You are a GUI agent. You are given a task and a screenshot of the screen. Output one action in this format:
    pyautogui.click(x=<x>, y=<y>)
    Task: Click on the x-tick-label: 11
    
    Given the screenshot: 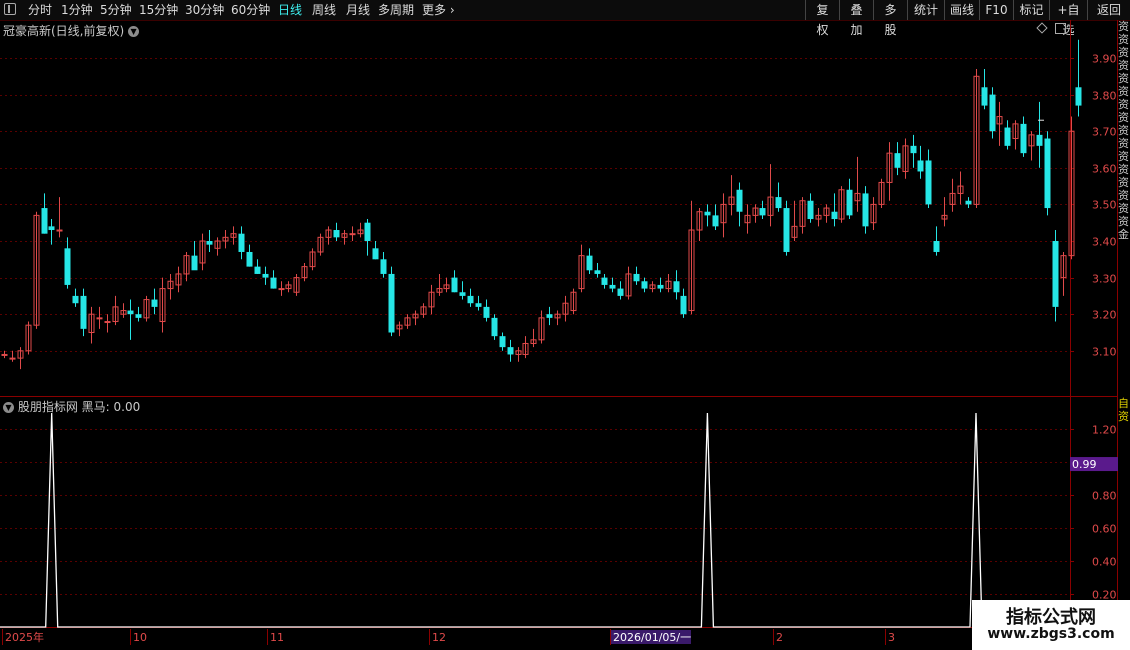 What is the action you would take?
    pyautogui.click(x=277, y=637)
    